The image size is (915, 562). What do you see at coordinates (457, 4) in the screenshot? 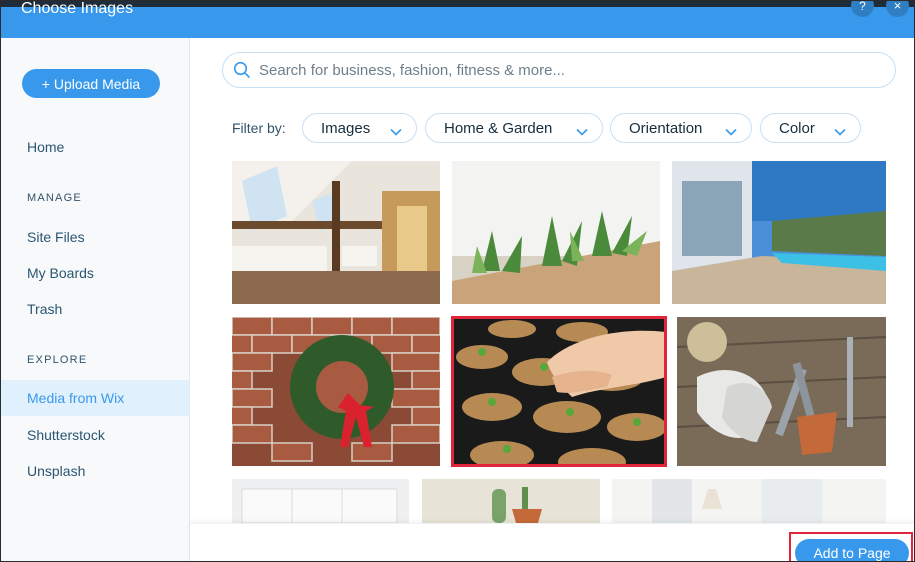
I see `header-top-bar` at bounding box center [457, 4].